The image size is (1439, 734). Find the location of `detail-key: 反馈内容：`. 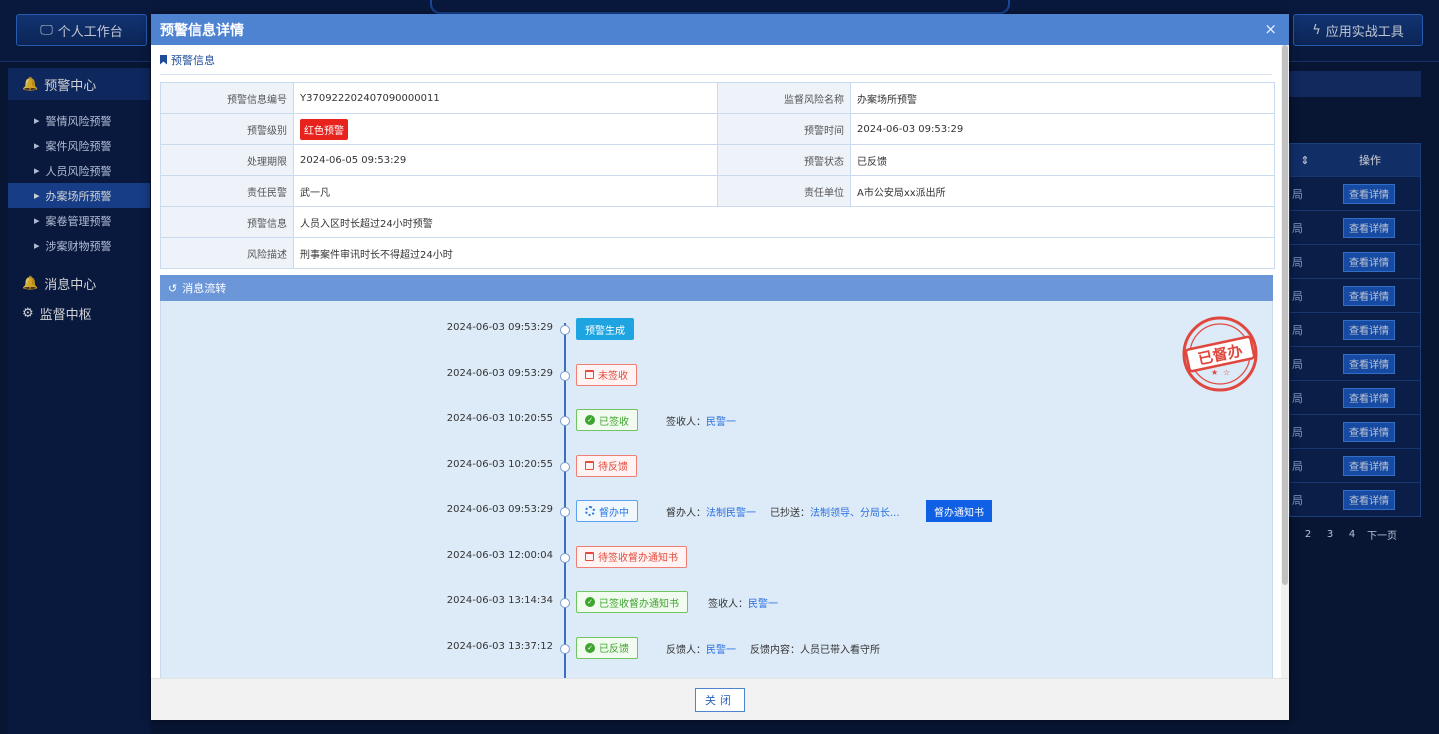

detail-key: 反馈内容： is located at coordinates (775, 650).